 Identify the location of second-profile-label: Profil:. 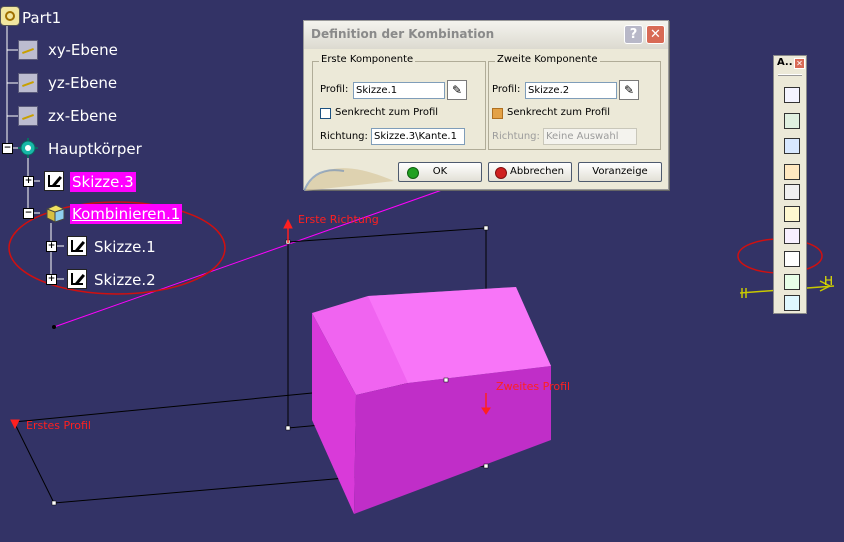
(506, 89).